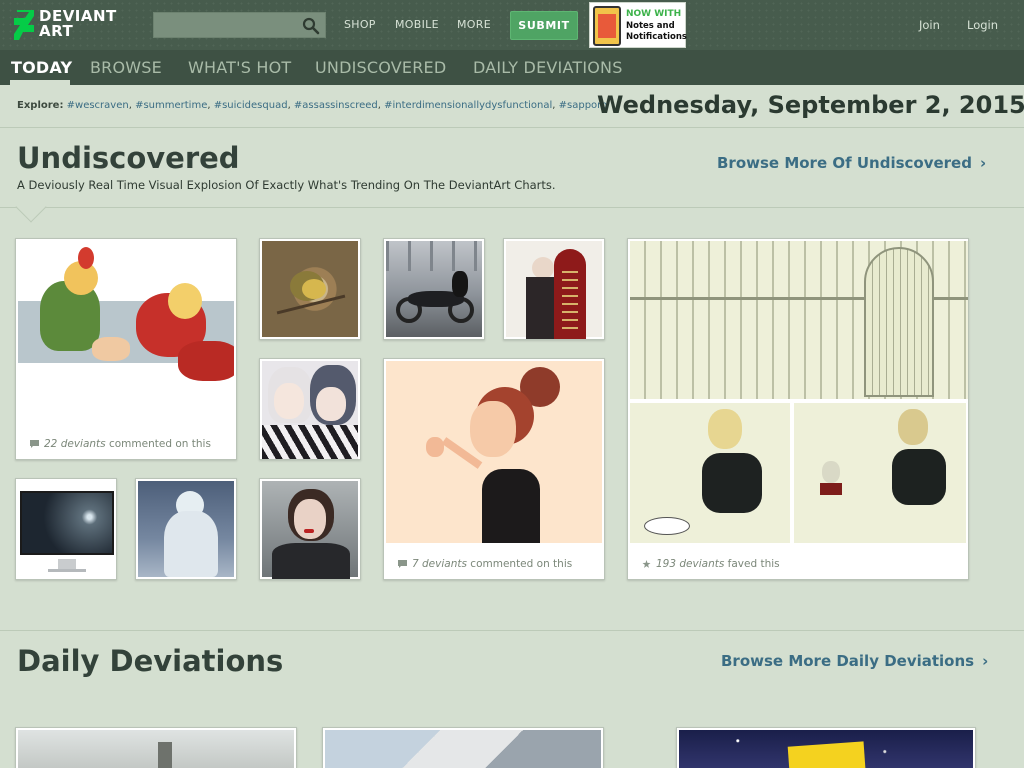  What do you see at coordinates (544, 25) in the screenshot?
I see `submit-button: SUBMIT` at bounding box center [544, 25].